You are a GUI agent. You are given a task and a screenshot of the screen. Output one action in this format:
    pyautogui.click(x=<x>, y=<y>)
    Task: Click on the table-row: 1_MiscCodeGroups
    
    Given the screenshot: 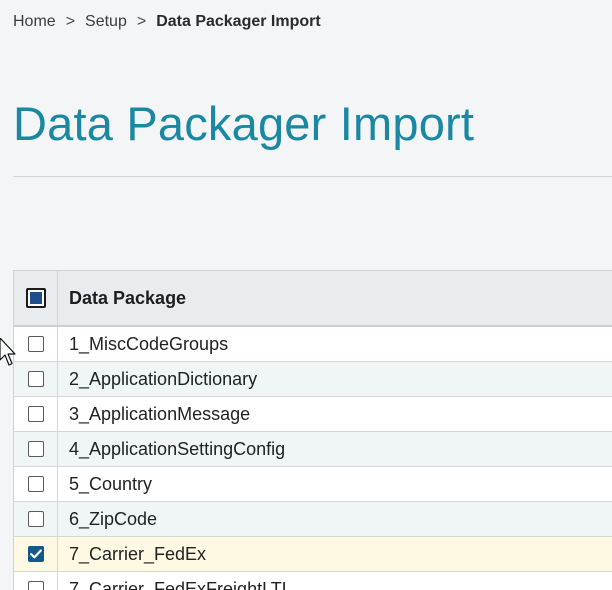 What is the action you would take?
    pyautogui.click(x=313, y=344)
    